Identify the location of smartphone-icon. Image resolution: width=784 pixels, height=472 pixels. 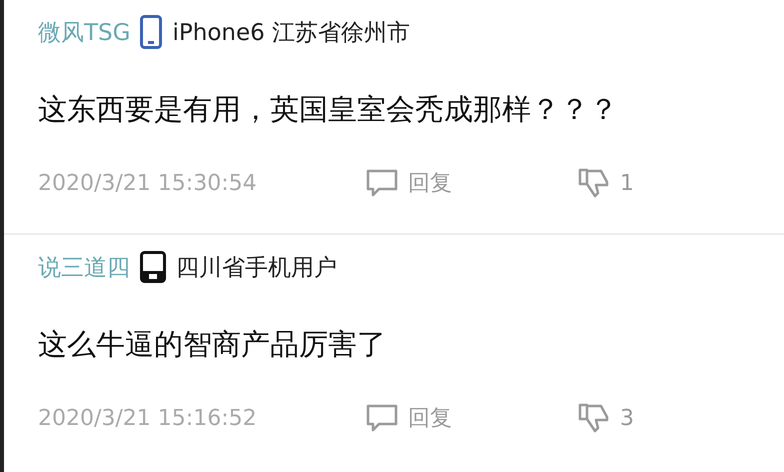
(151, 32).